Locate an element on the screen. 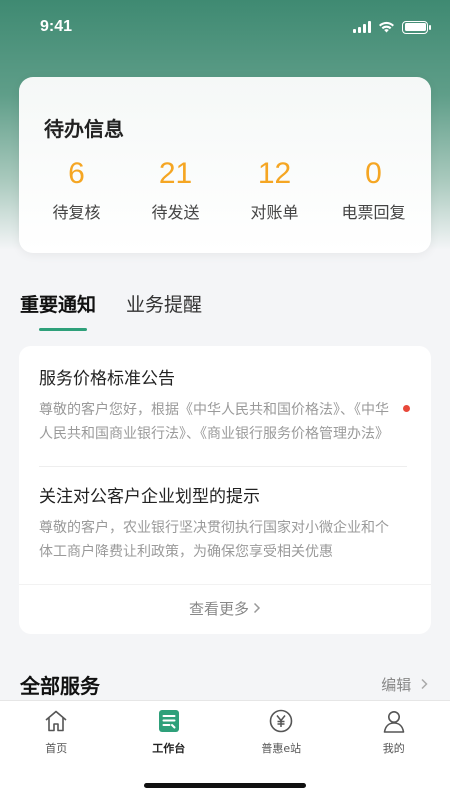 The image size is (450, 800). tab-important-notice: 重要通知 is located at coordinates (58, 310).